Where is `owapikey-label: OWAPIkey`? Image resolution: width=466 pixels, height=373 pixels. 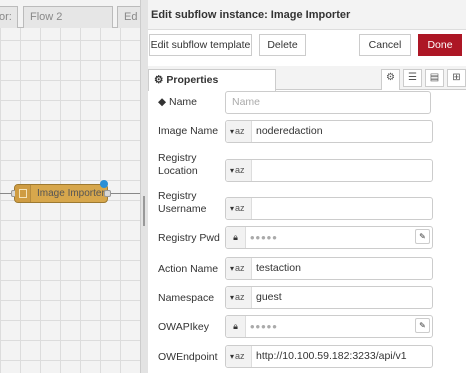 owapikey-label: OWAPIkey is located at coordinates (183, 327).